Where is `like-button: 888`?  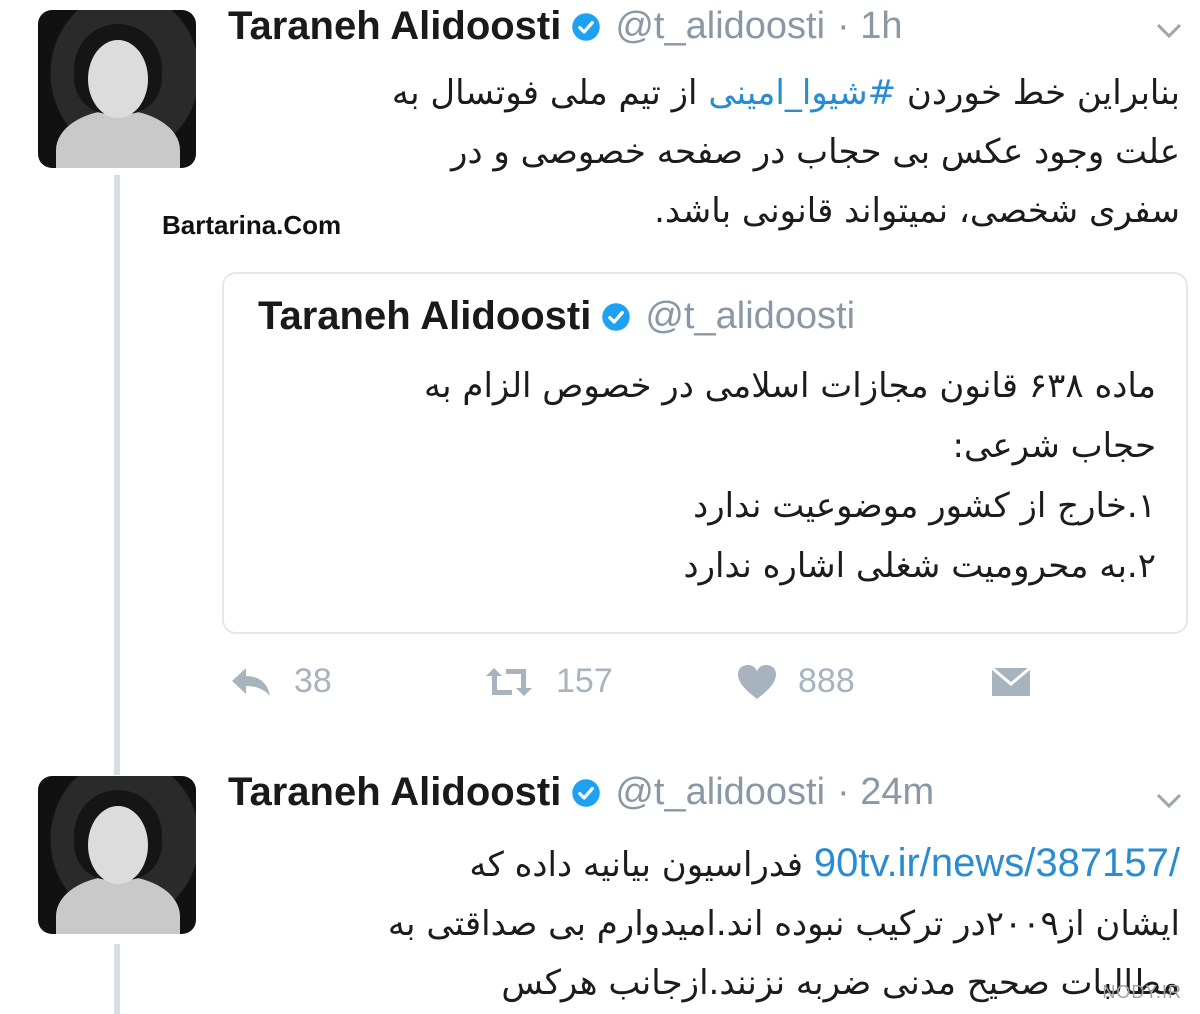 like-button: 888 is located at coordinates (795, 681).